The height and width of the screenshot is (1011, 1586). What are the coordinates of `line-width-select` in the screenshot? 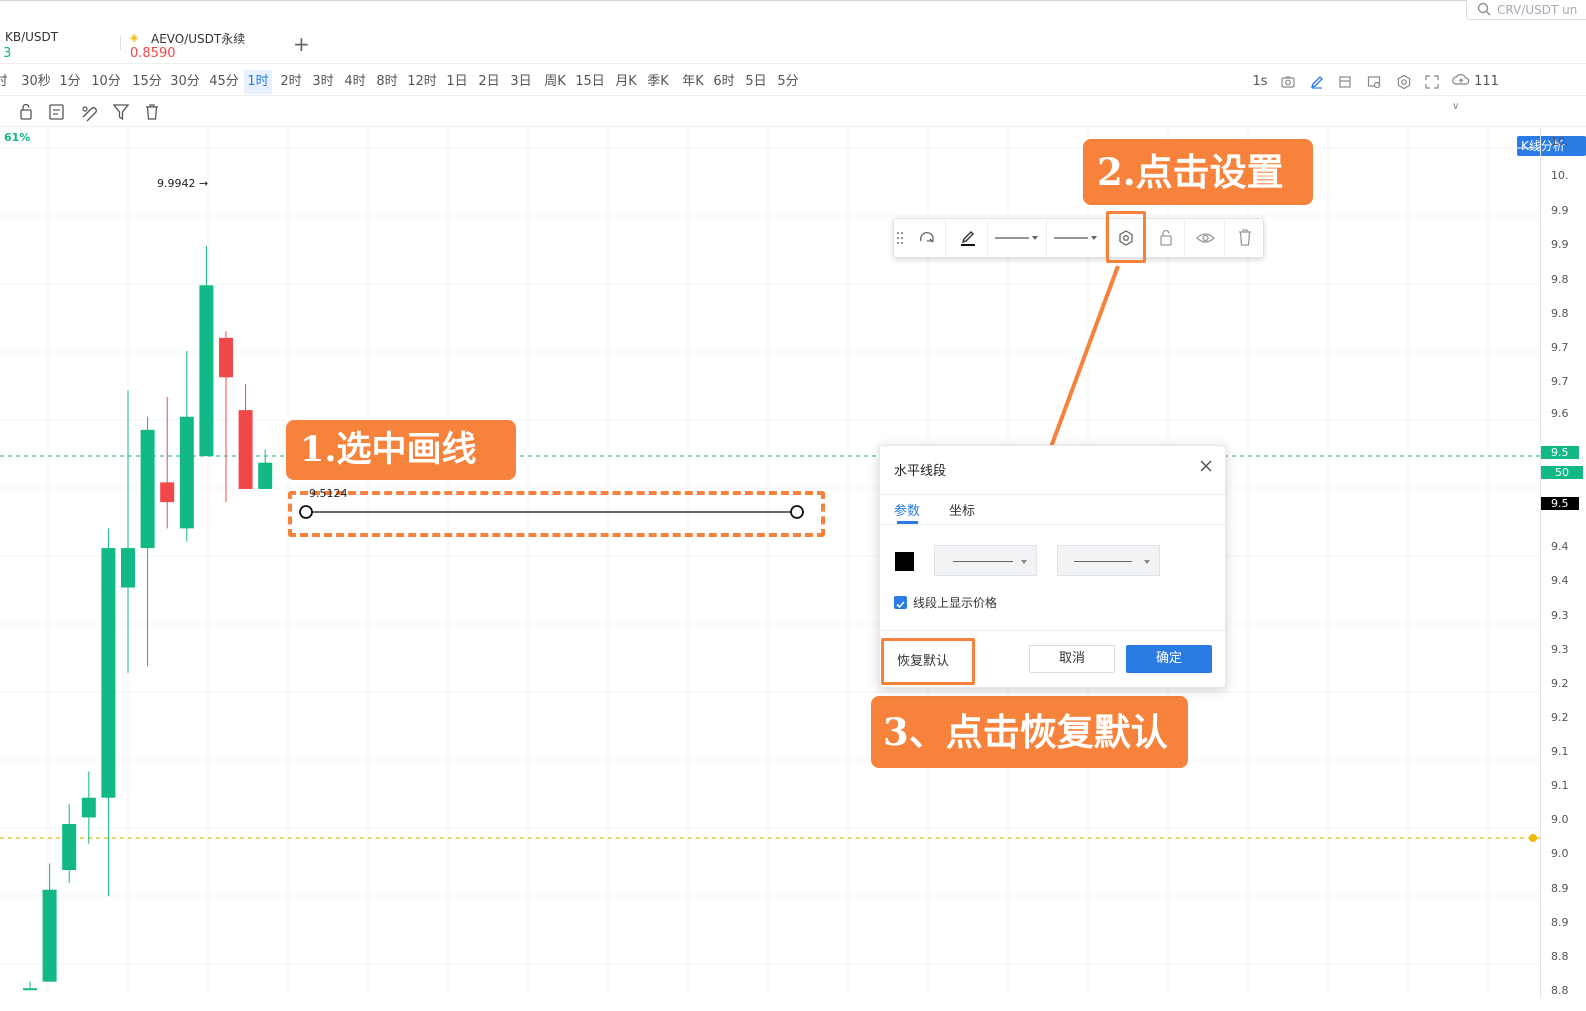 It's located at (985, 560).